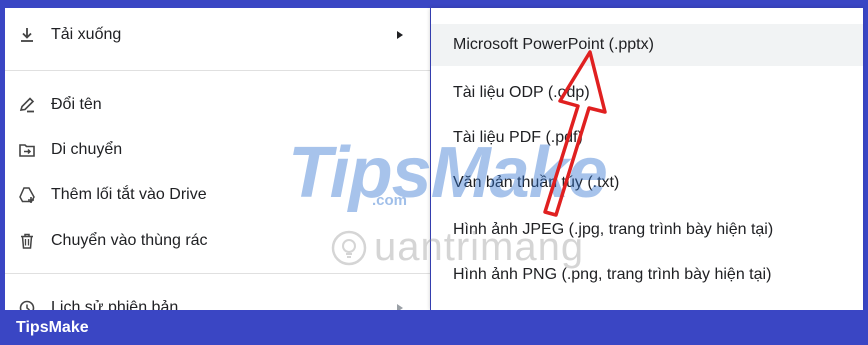 Image resolution: width=868 pixels, height=345 pixels. What do you see at coordinates (115, 304) in the screenshot?
I see `menu-item-label: Lịch sử phiên bản` at bounding box center [115, 304].